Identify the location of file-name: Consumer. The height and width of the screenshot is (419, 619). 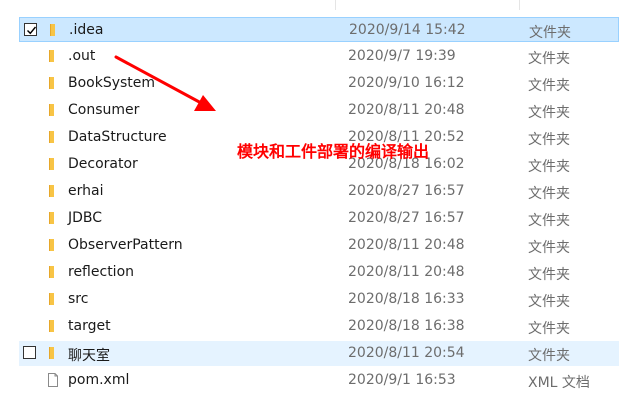
(104, 110).